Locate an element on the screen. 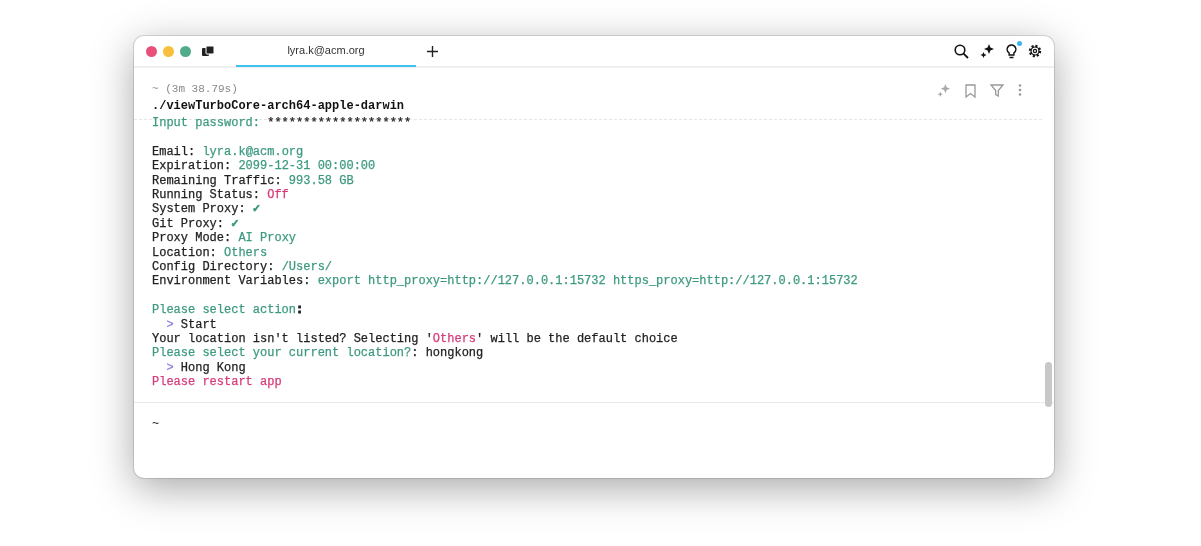 This screenshot has width=1201, height=546. command-text: ./viewTurboCore-arch64-apple-darwin is located at coordinates (278, 106).